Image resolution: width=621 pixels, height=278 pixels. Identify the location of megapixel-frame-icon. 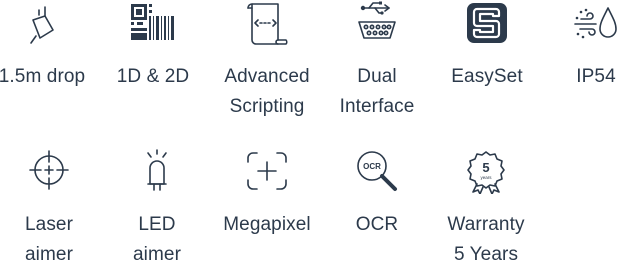
(267, 171).